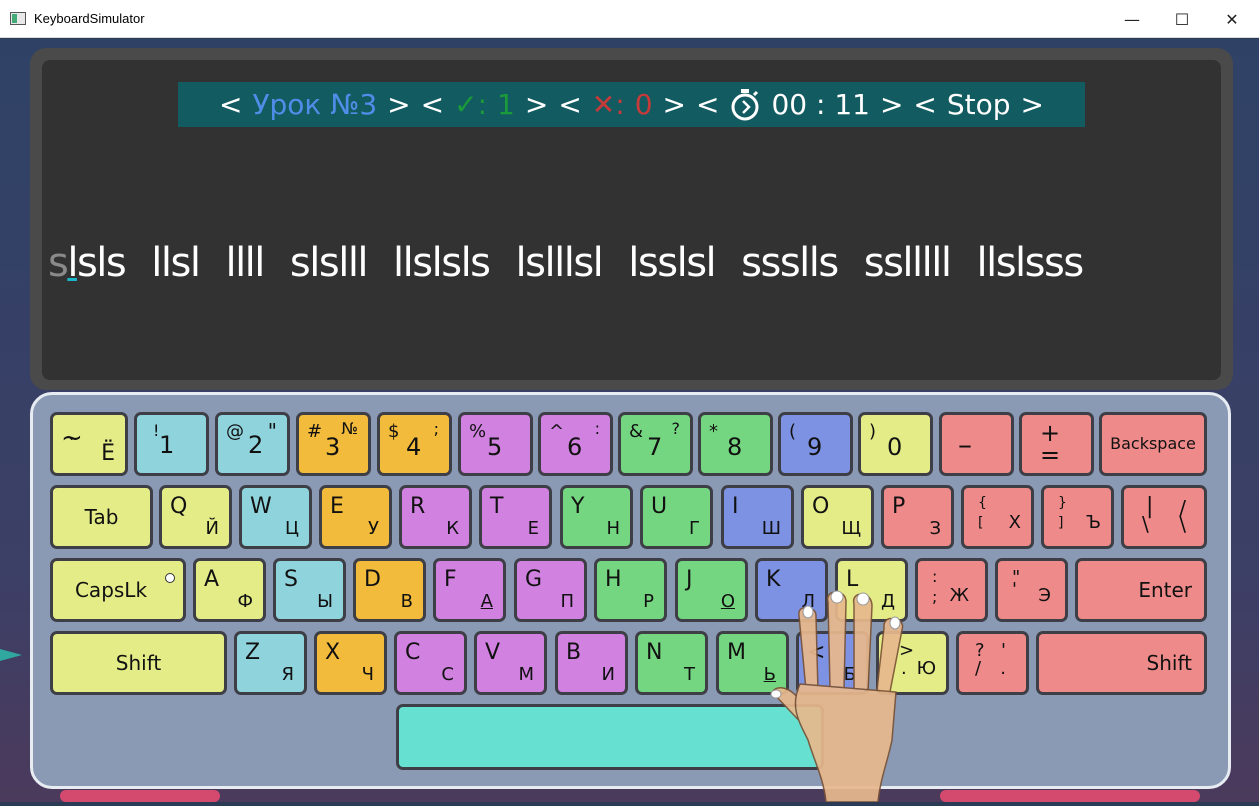  I want to click on key-equals: + =, so click(1056, 444).